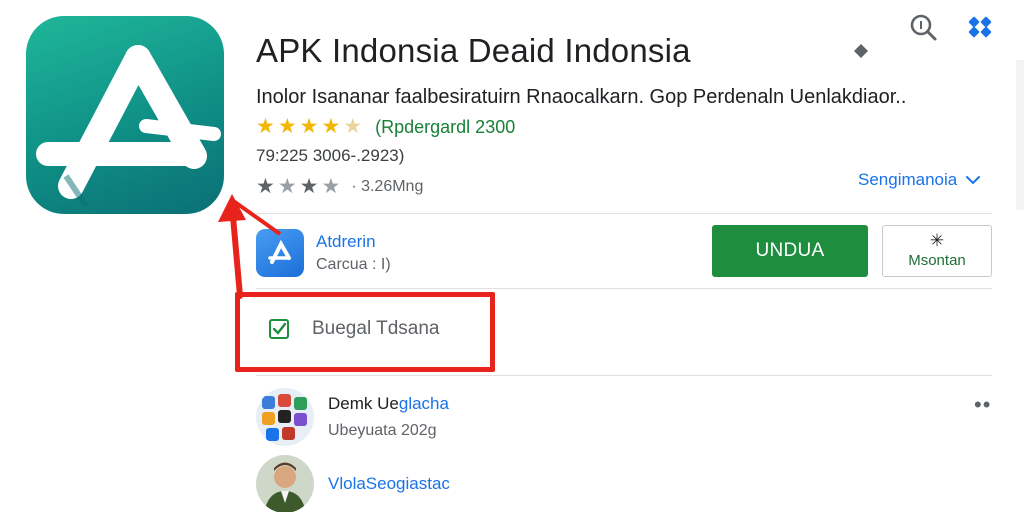 The width and height of the screenshot is (1024, 512). I want to click on developer-name: Atdrerin, so click(353, 242).